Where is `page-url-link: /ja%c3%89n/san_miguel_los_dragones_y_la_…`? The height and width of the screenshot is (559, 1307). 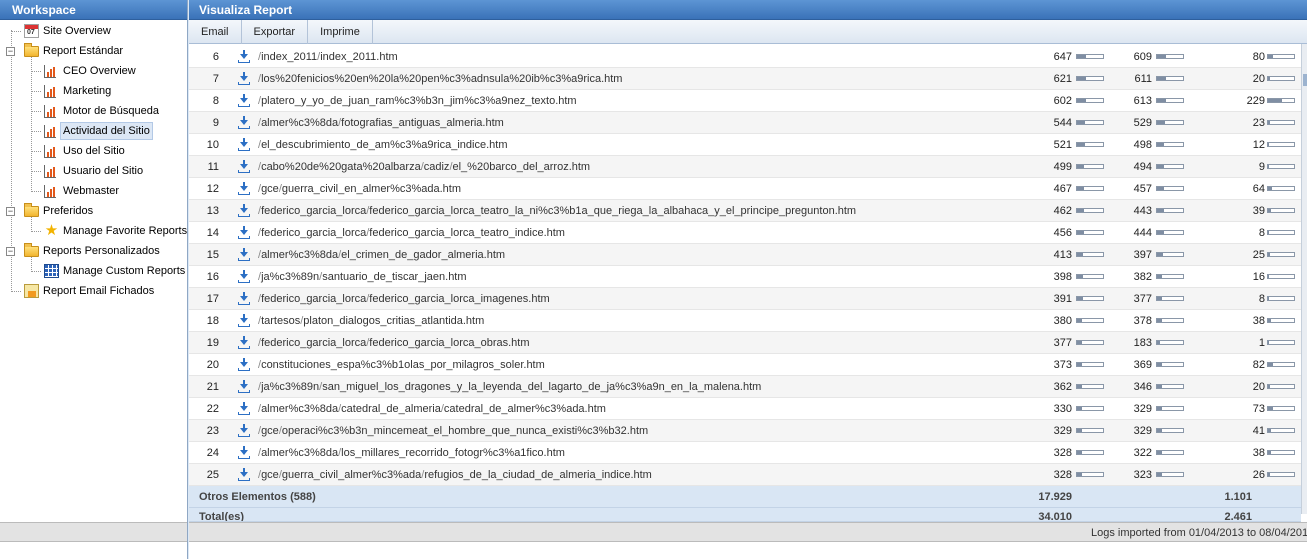
page-url-link: /ja%c3%89n/san_miguel_los_dragones_y_la_… is located at coordinates (509, 387).